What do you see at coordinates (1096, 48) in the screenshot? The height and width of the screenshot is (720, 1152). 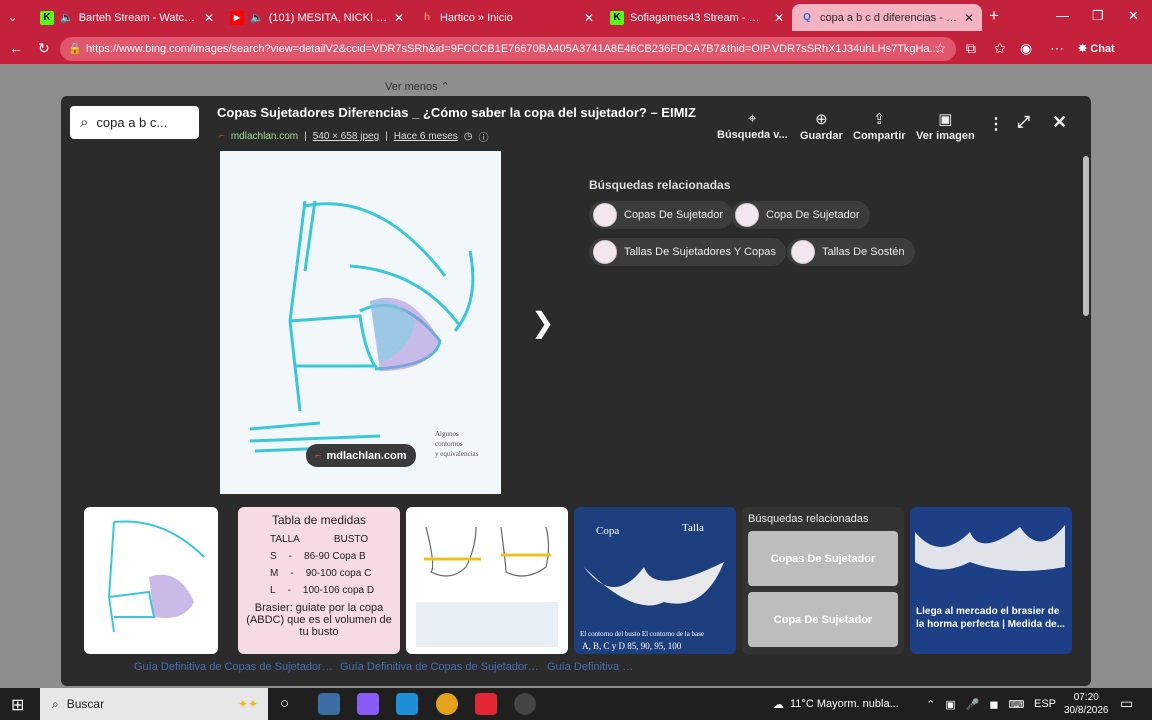 I see `copilot-chat-button: ✸ Chat` at bounding box center [1096, 48].